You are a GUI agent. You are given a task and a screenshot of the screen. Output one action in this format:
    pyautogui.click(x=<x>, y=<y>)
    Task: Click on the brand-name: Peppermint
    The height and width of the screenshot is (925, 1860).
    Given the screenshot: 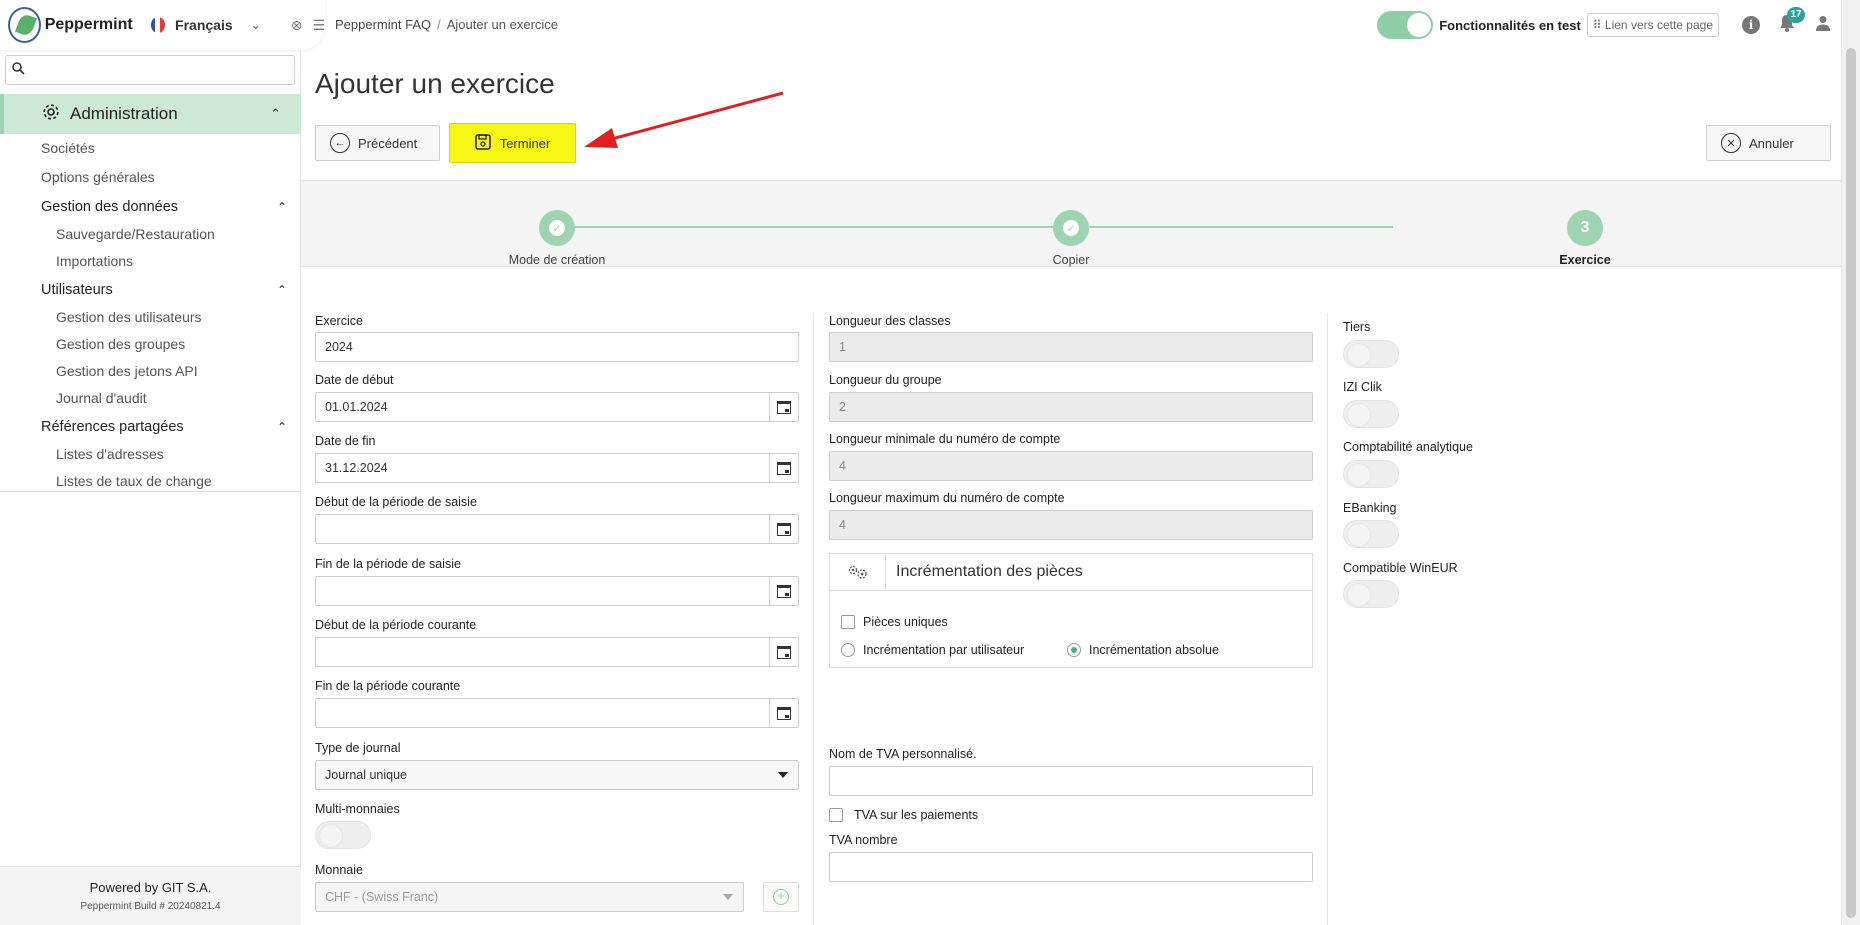 What is the action you would take?
    pyautogui.click(x=88, y=24)
    